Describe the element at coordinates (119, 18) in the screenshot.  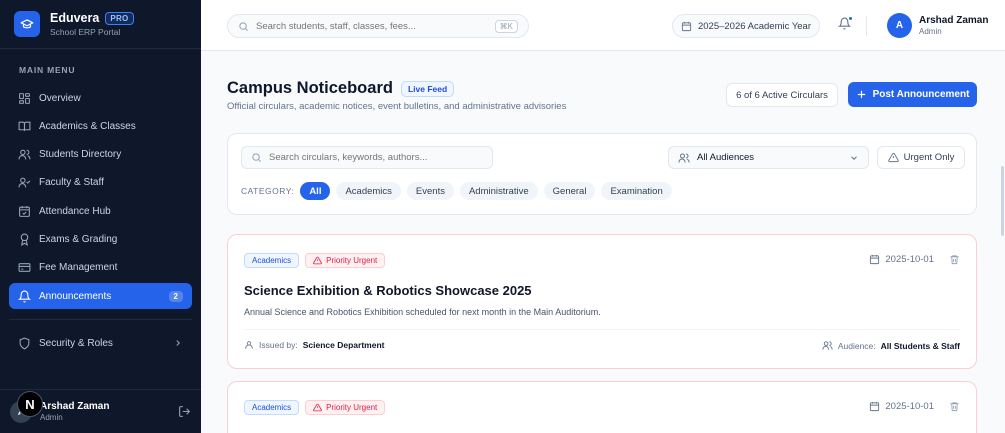
I see `pro-badge: PRO` at that location.